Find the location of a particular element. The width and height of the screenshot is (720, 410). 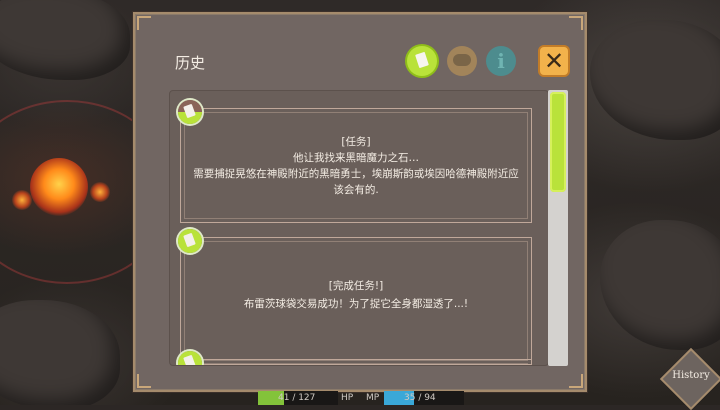

entry-frame is located at coordinates (356, 362).